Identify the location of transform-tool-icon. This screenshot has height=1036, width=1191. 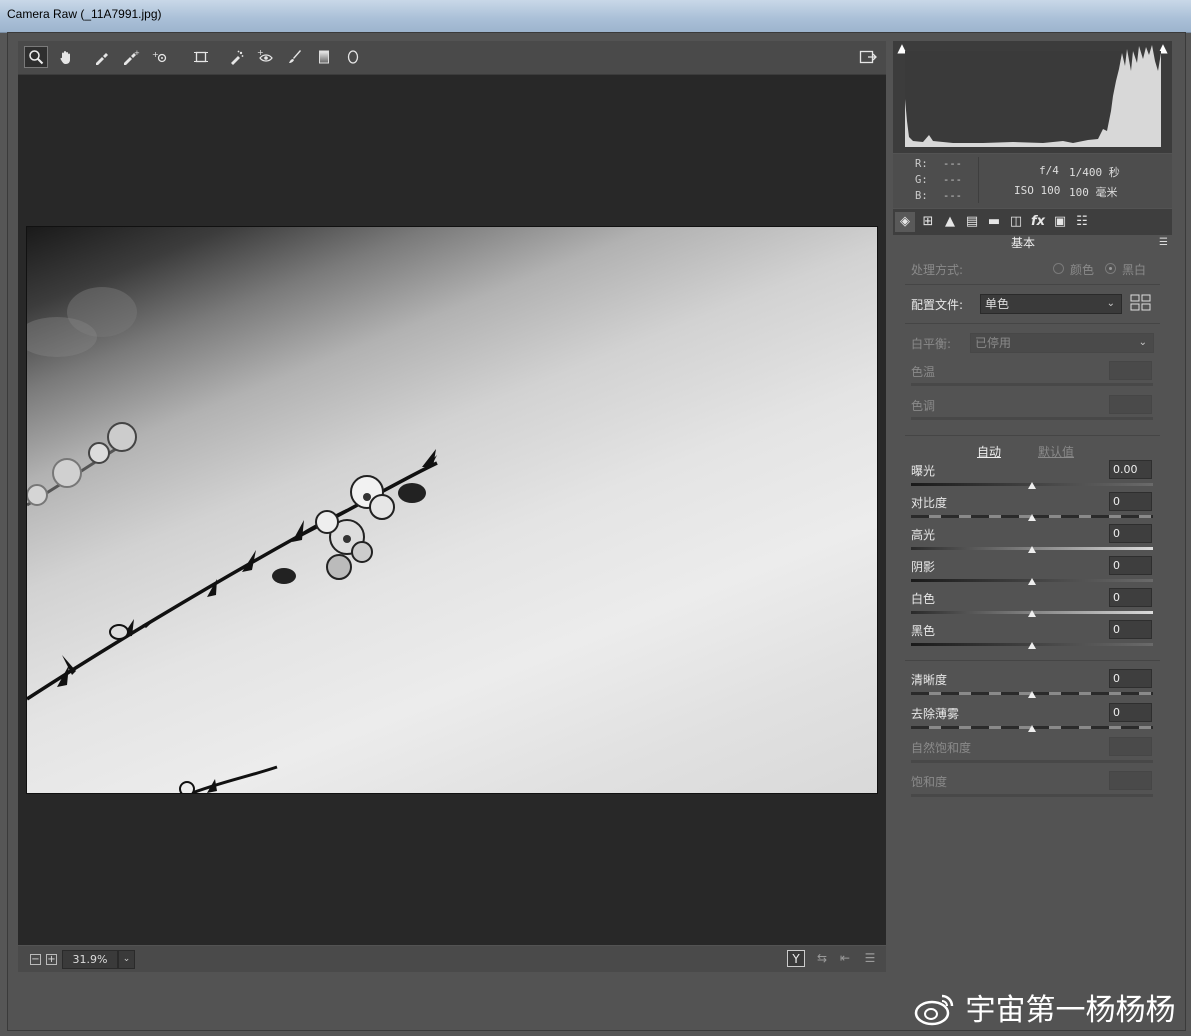
(201, 57).